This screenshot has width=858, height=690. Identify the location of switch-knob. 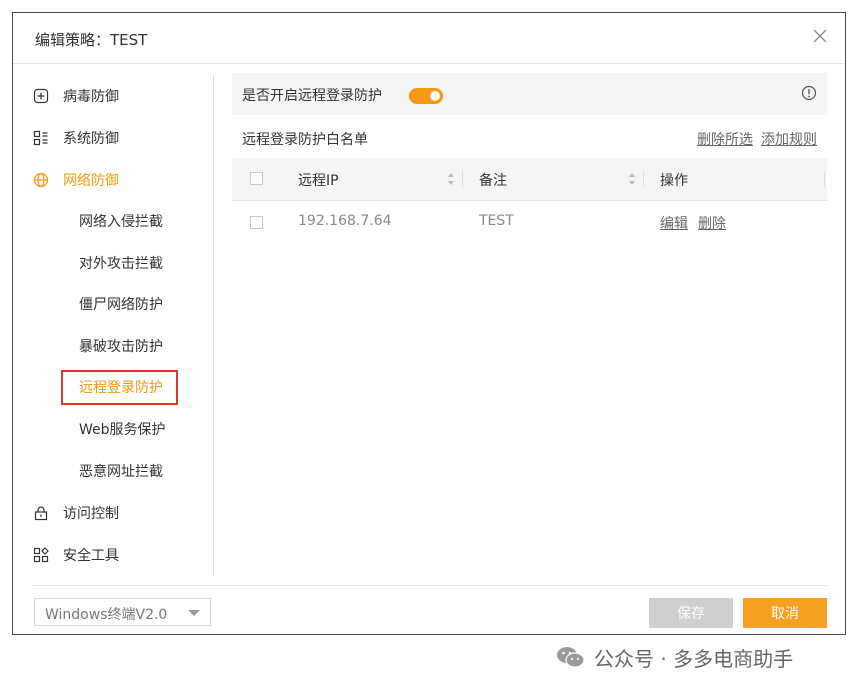
(435, 96).